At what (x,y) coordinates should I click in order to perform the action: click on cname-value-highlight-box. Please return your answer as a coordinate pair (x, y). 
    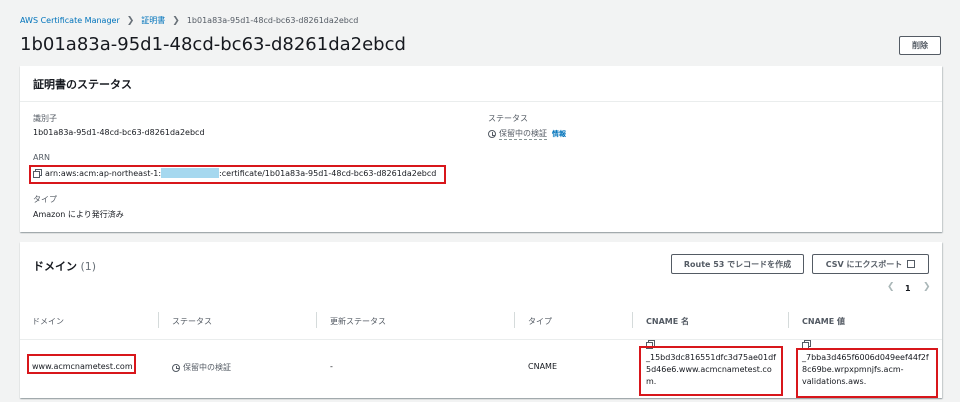
    Looking at the image, I should click on (867, 373).